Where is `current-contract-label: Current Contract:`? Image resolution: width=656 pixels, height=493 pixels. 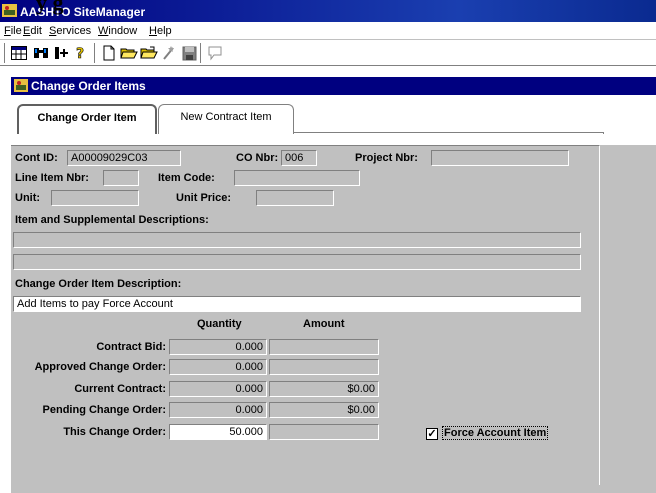
current-contract-label: Current Contract: is located at coordinates (120, 389).